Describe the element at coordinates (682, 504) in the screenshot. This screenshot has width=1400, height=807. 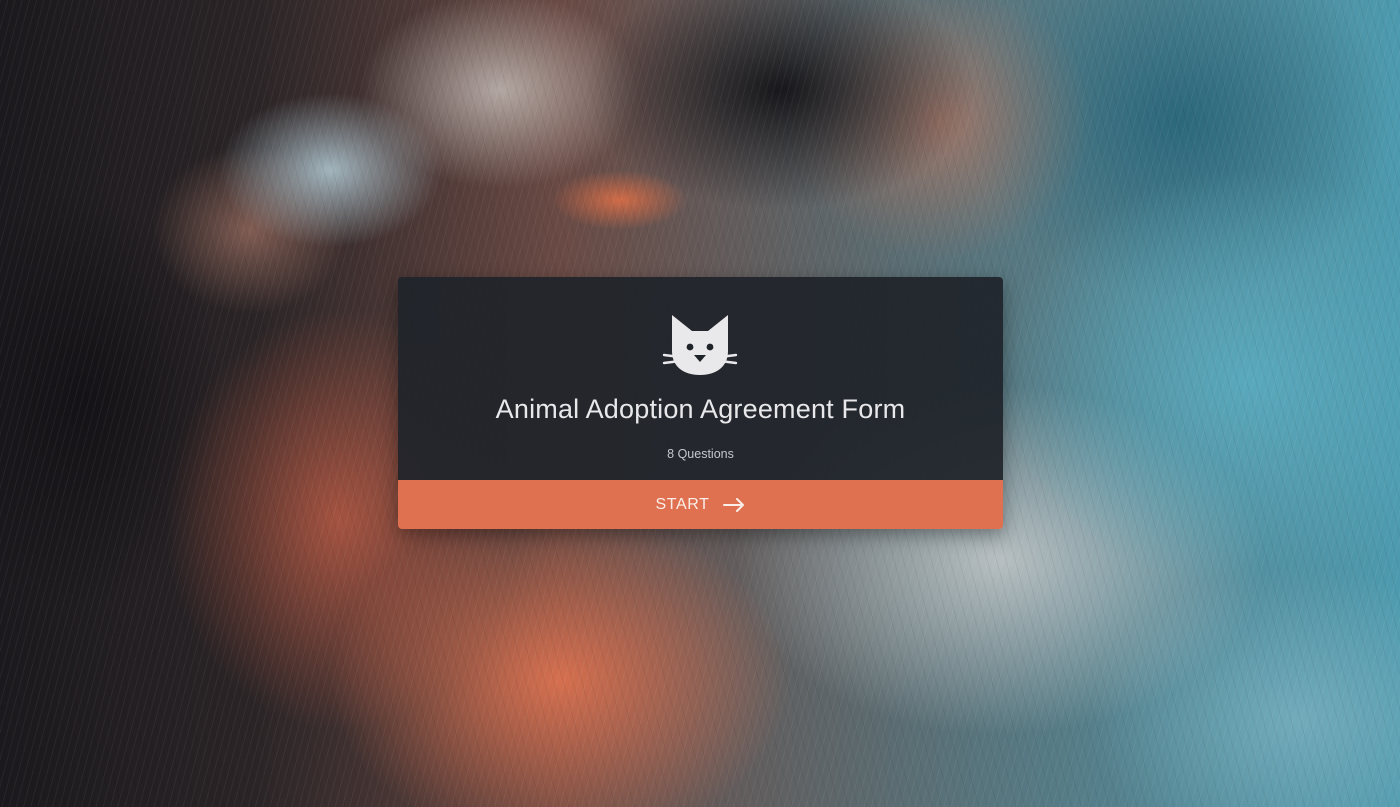
I see `start-button-label: START` at that location.